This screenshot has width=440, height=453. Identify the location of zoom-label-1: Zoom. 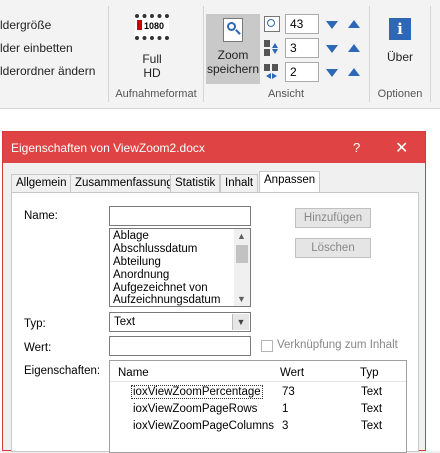
(233, 55).